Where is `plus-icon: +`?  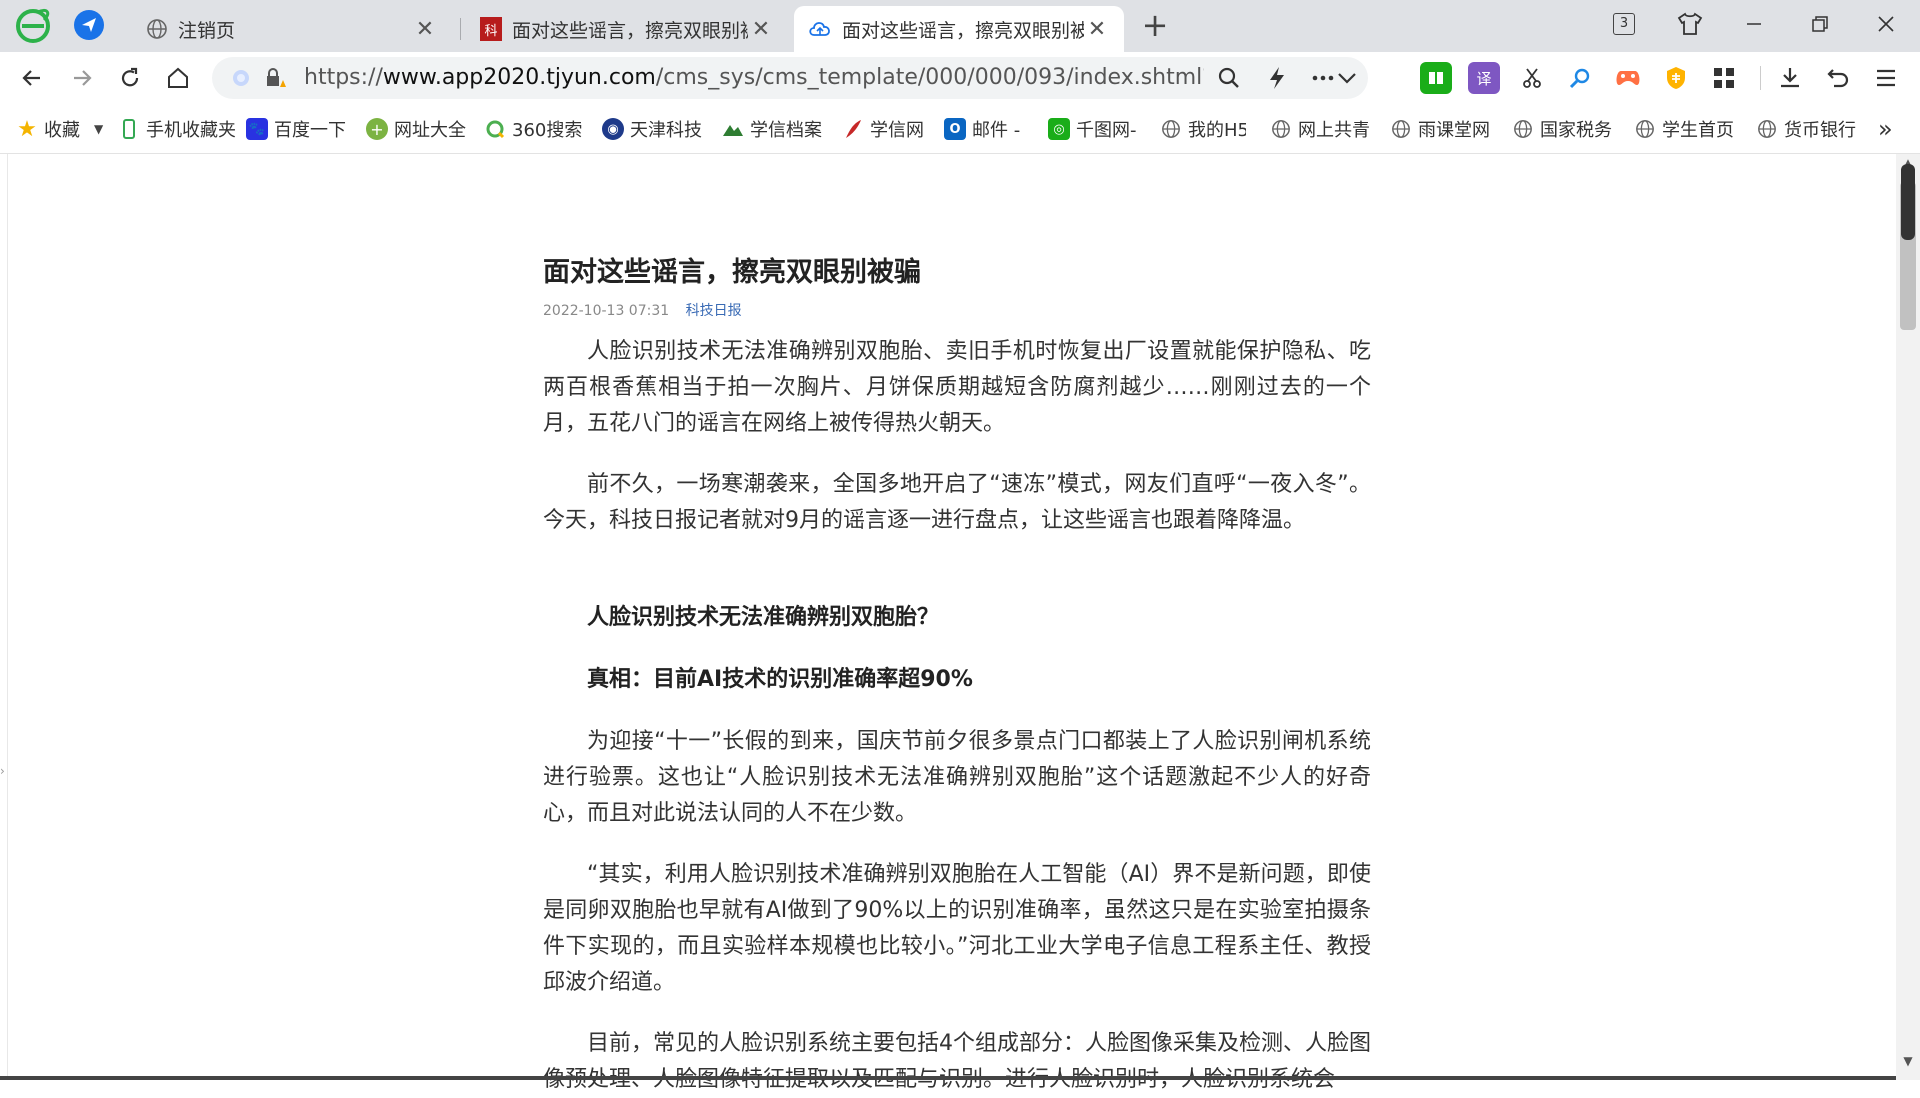
plus-icon: + is located at coordinates (377, 129).